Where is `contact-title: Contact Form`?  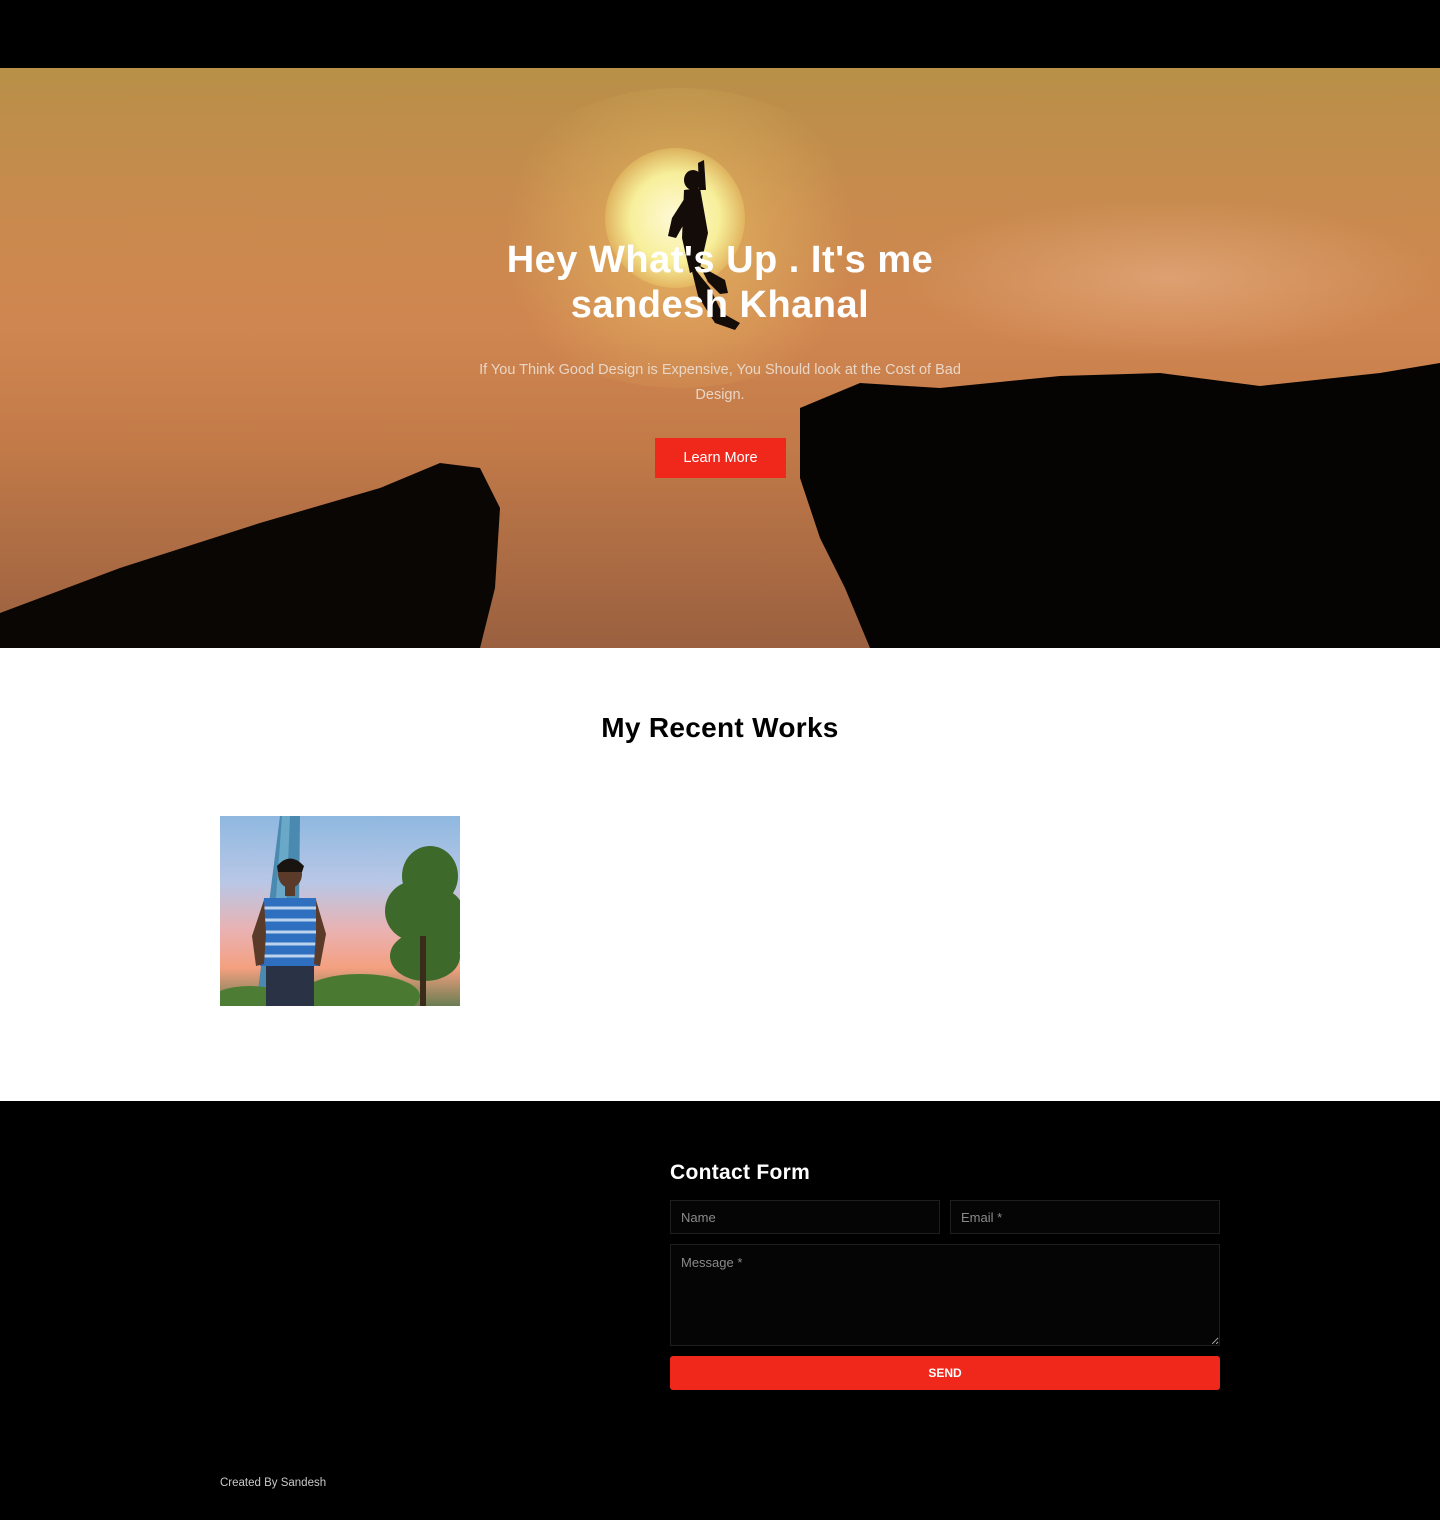 contact-title: Contact Form is located at coordinates (740, 1172).